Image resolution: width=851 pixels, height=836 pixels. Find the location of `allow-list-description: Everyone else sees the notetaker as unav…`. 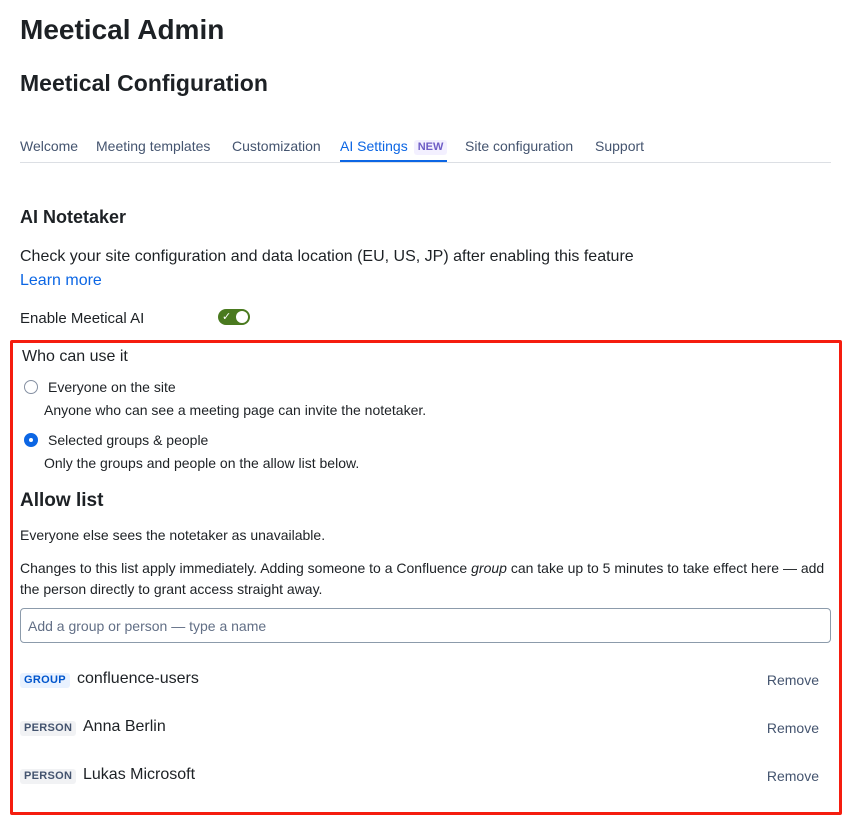

allow-list-description: Everyone else sees the notetaker as unav… is located at coordinates (173, 535).